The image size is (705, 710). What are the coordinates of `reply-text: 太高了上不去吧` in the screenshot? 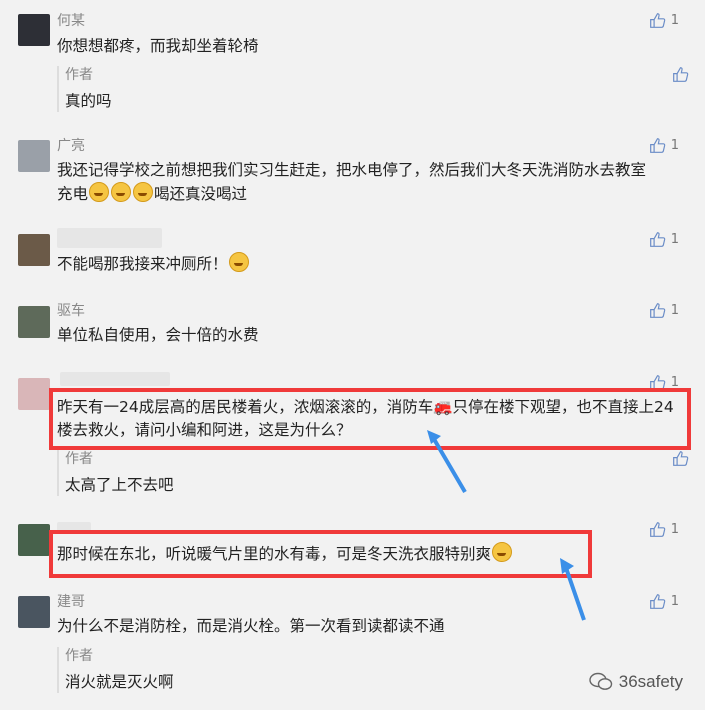 It's located at (119, 485).